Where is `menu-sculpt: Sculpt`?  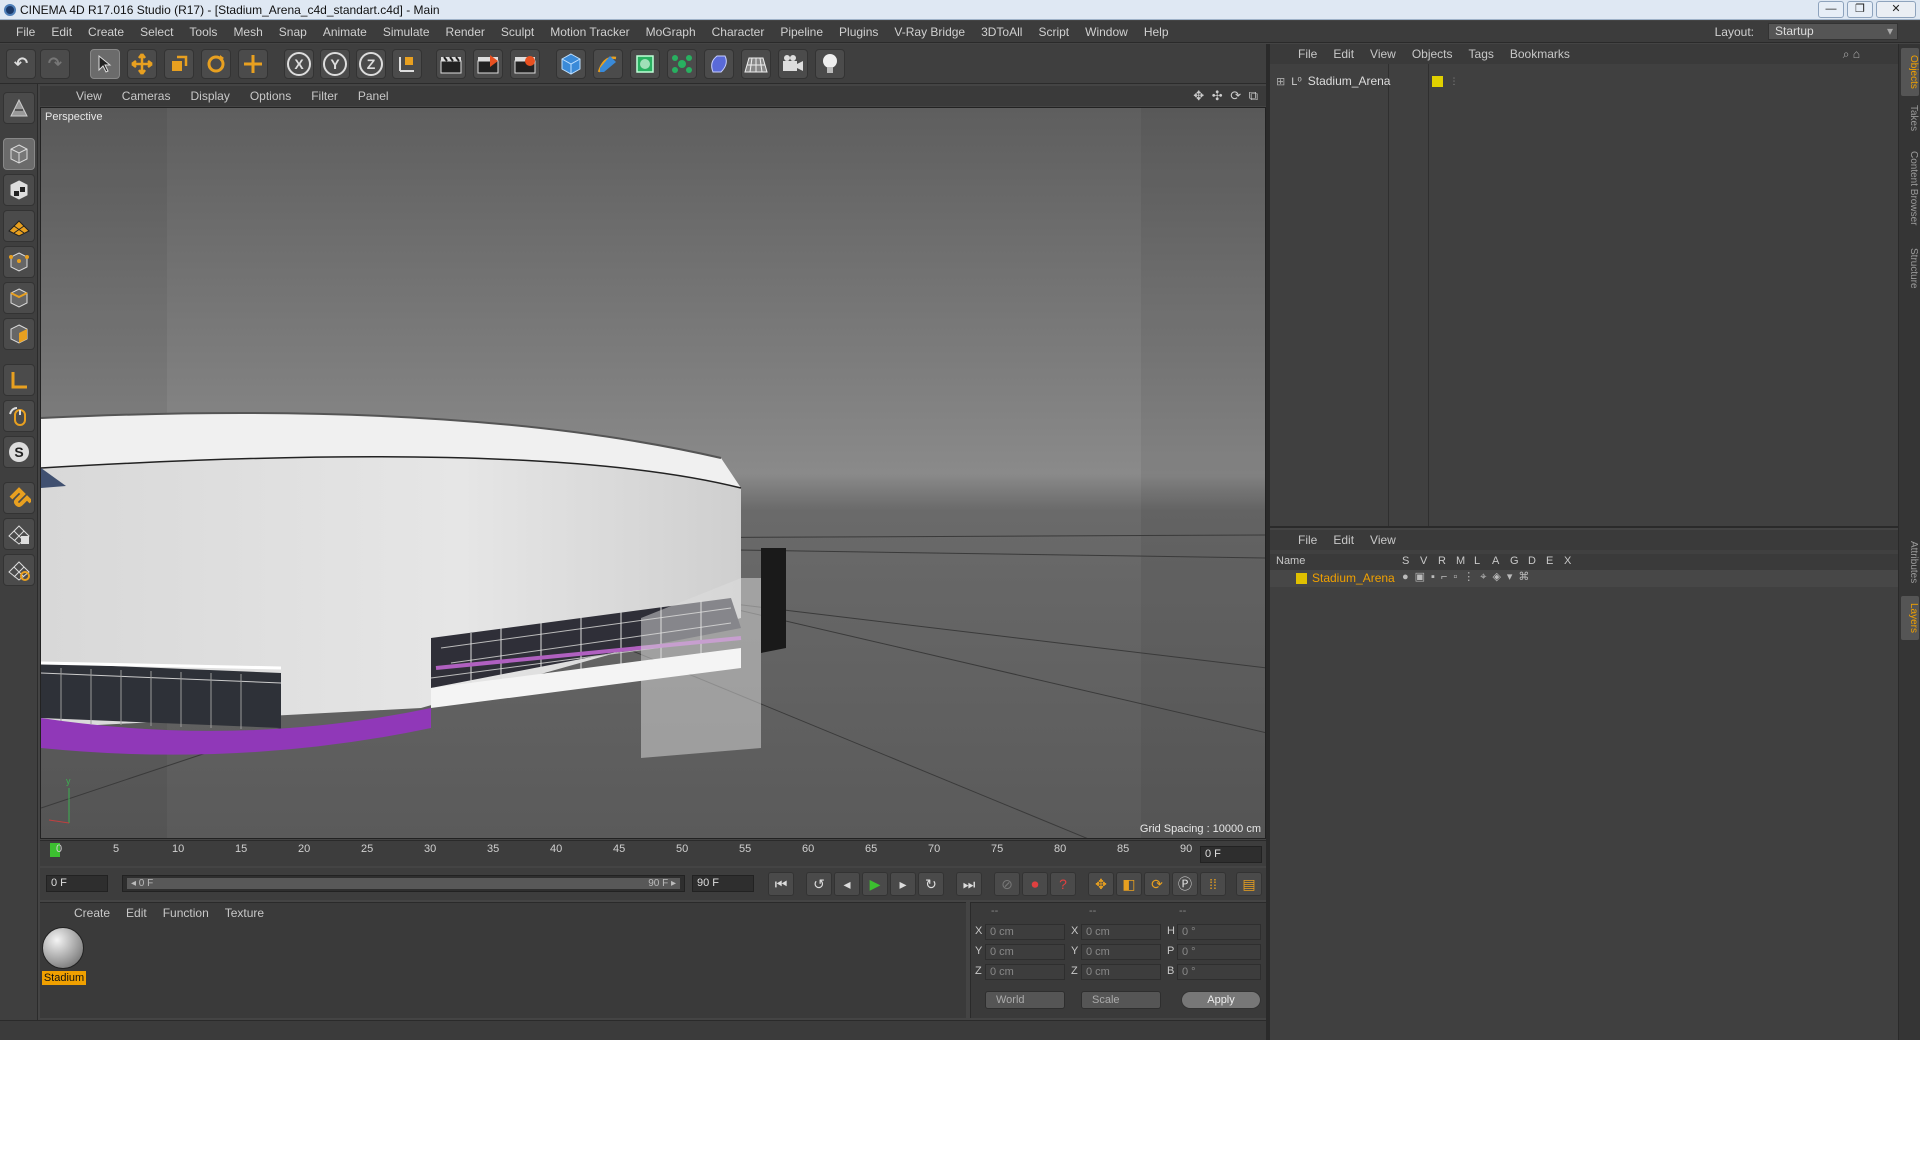
menu-sculpt: Sculpt is located at coordinates (517, 32).